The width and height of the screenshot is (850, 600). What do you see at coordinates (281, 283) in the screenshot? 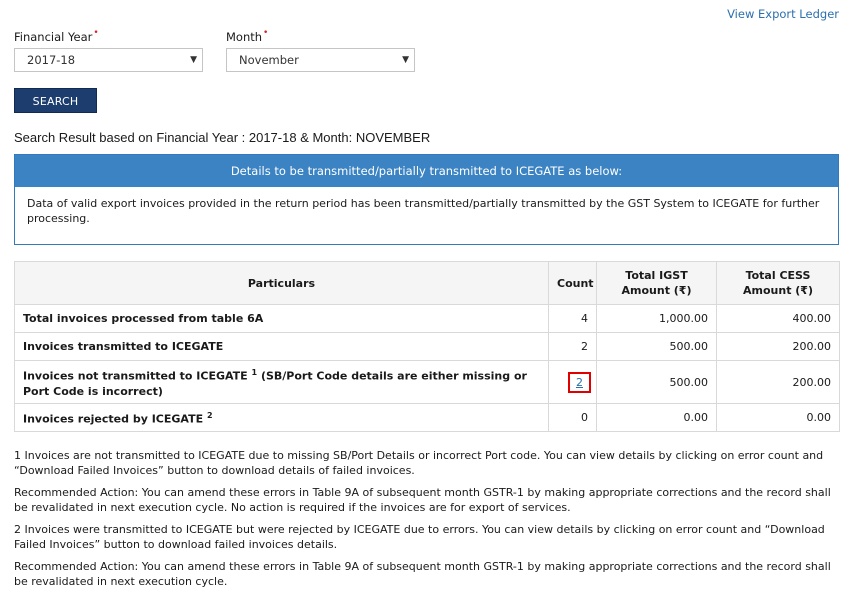
I see `column-header-particulars: Particulars` at bounding box center [281, 283].